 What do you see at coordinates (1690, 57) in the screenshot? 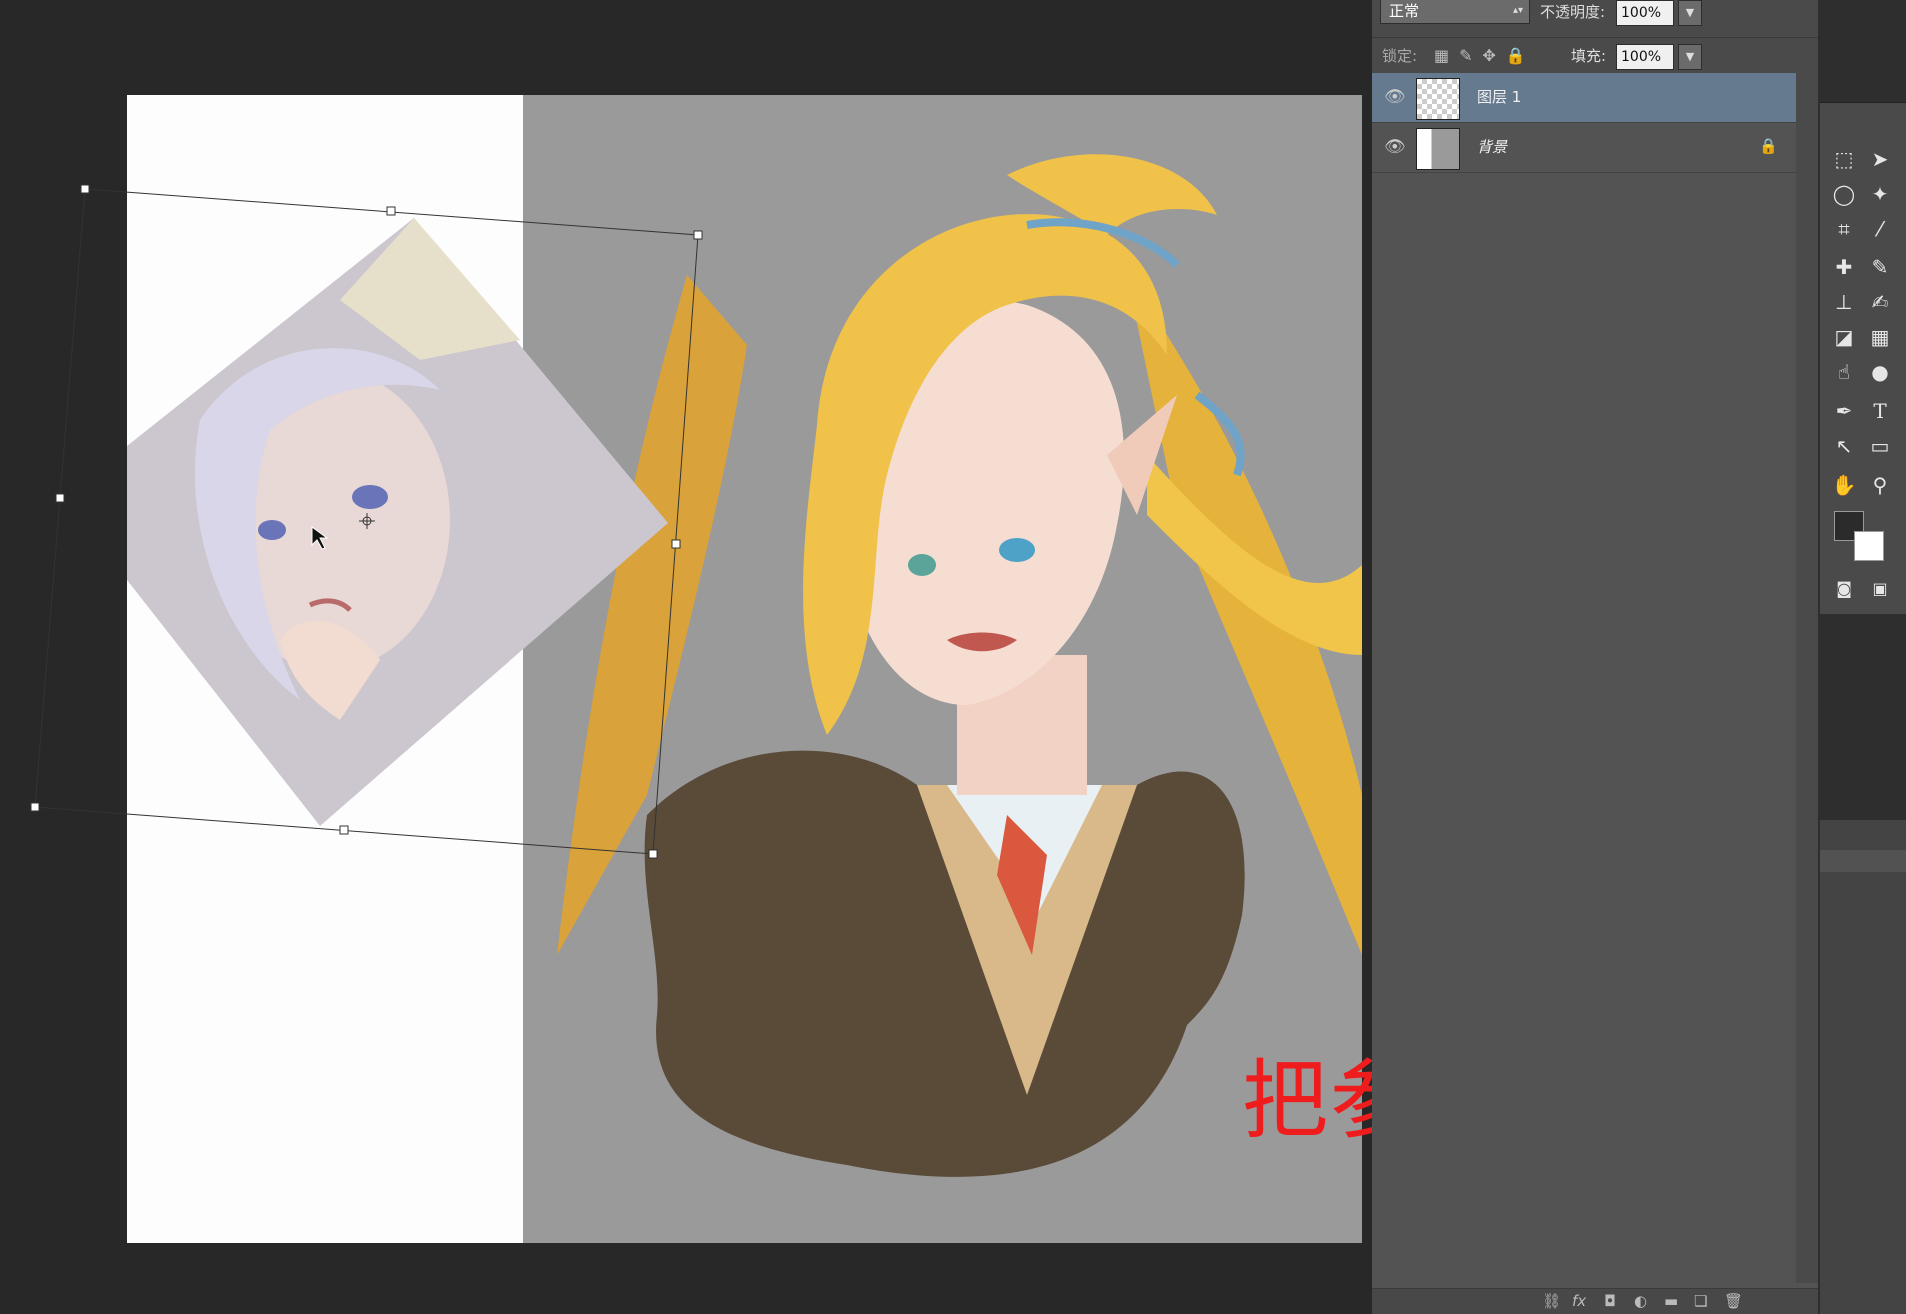
I see `fill-dropdown-icon: ▼` at bounding box center [1690, 57].